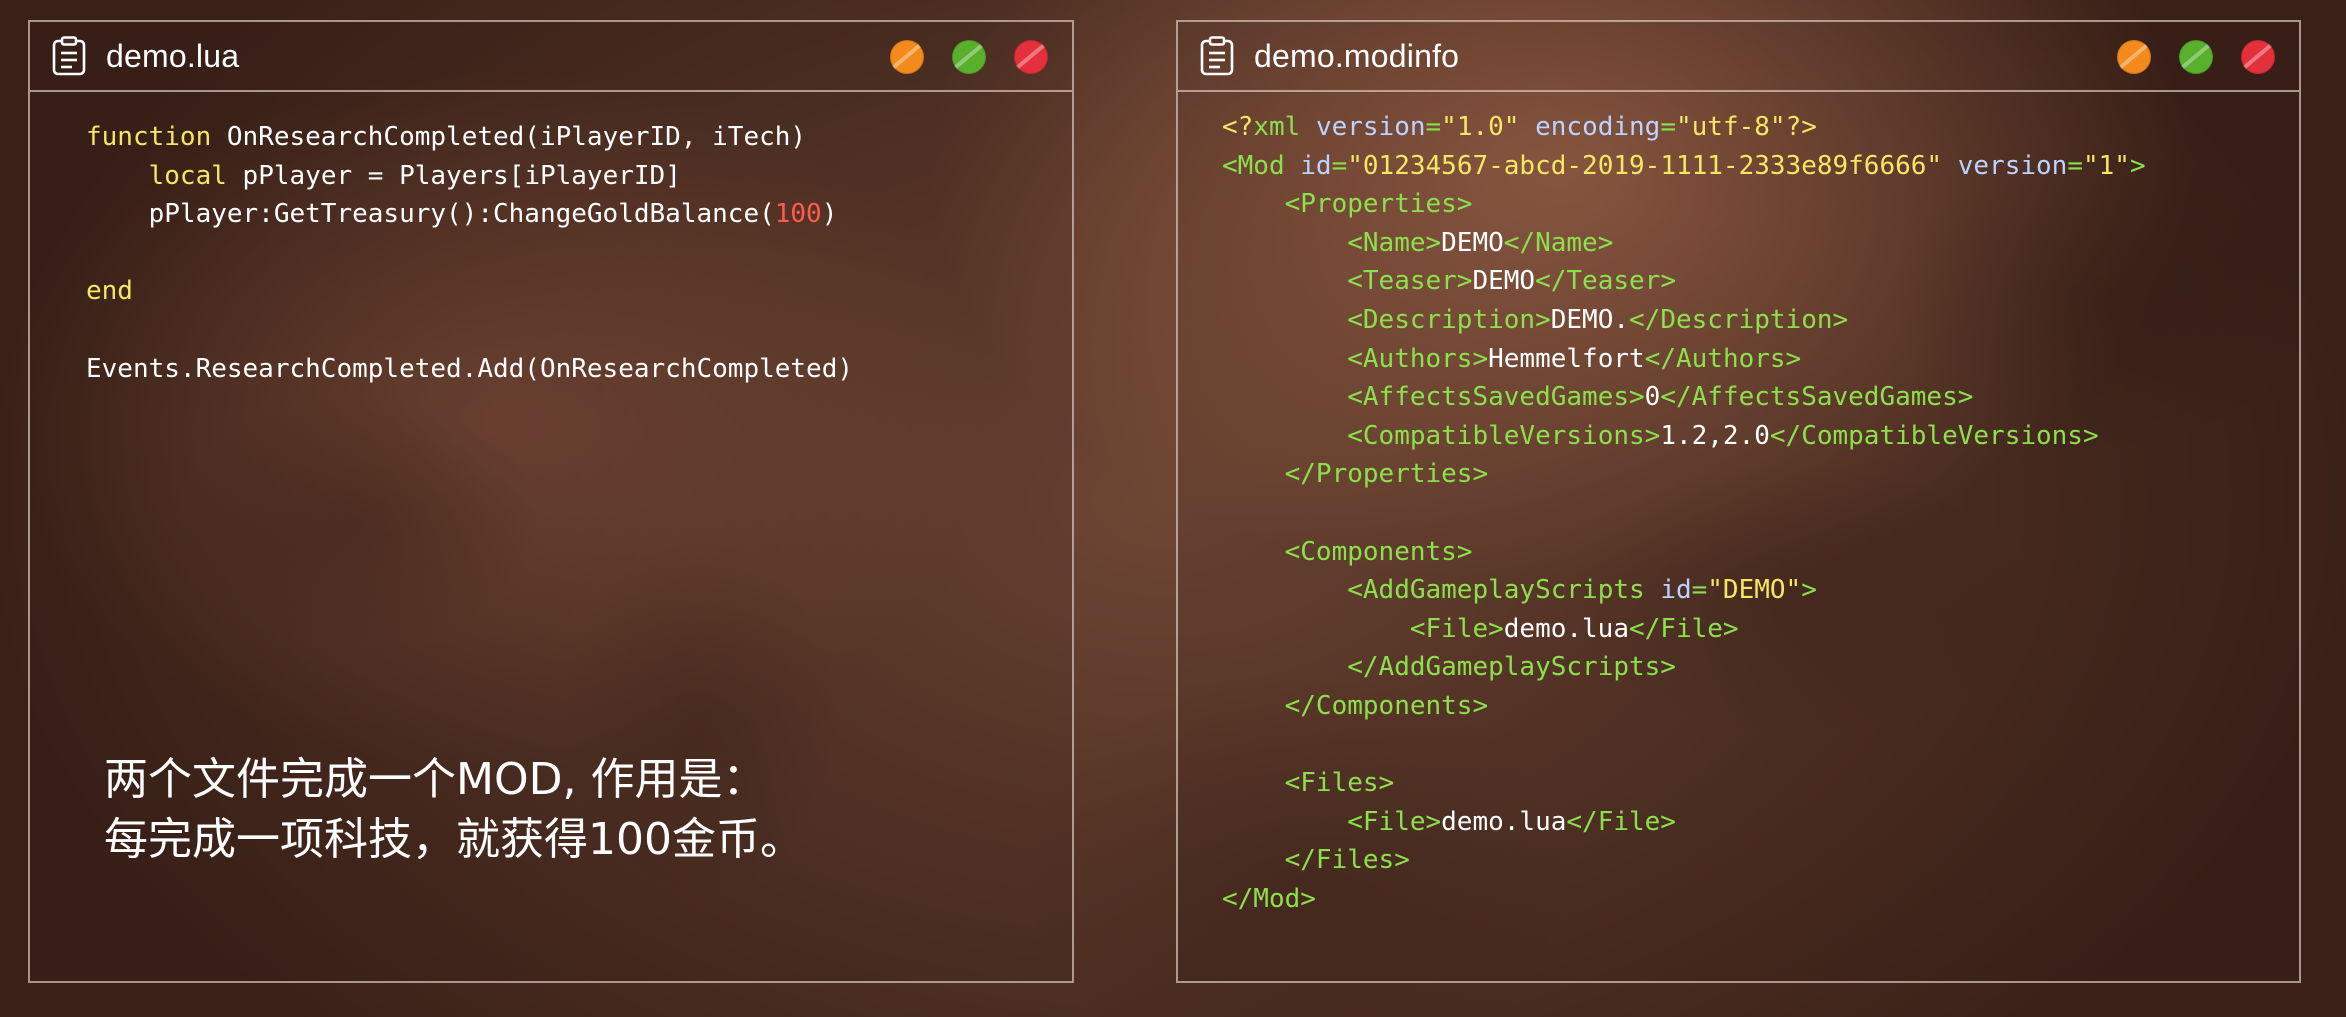 The width and height of the screenshot is (2346, 1017). I want to click on lua-keyword-end: end, so click(109, 291).